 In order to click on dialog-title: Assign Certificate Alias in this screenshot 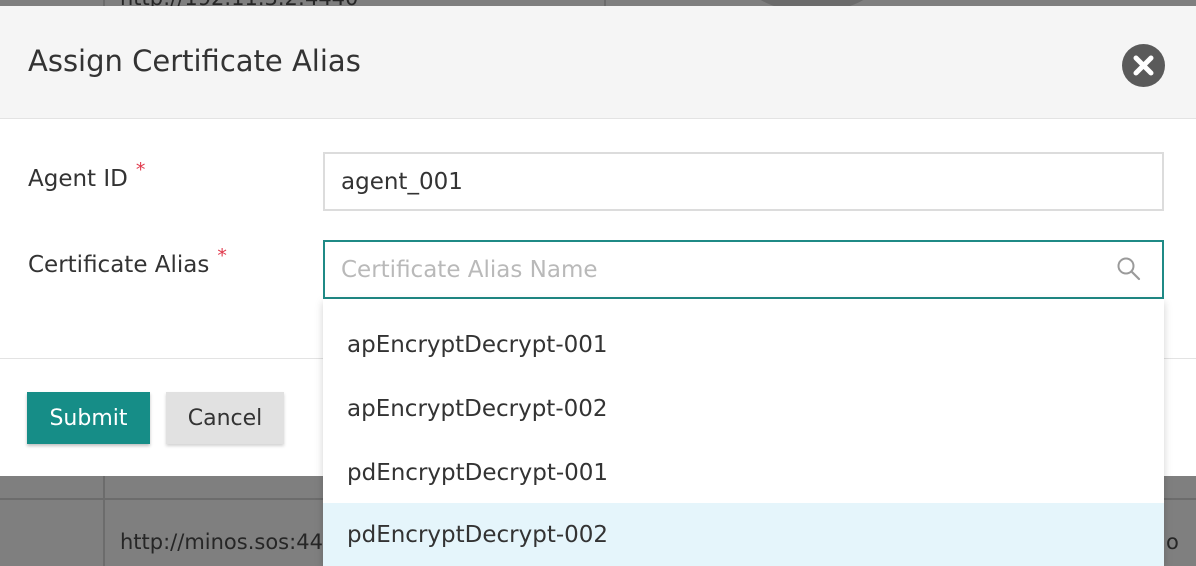, I will do `click(194, 61)`.